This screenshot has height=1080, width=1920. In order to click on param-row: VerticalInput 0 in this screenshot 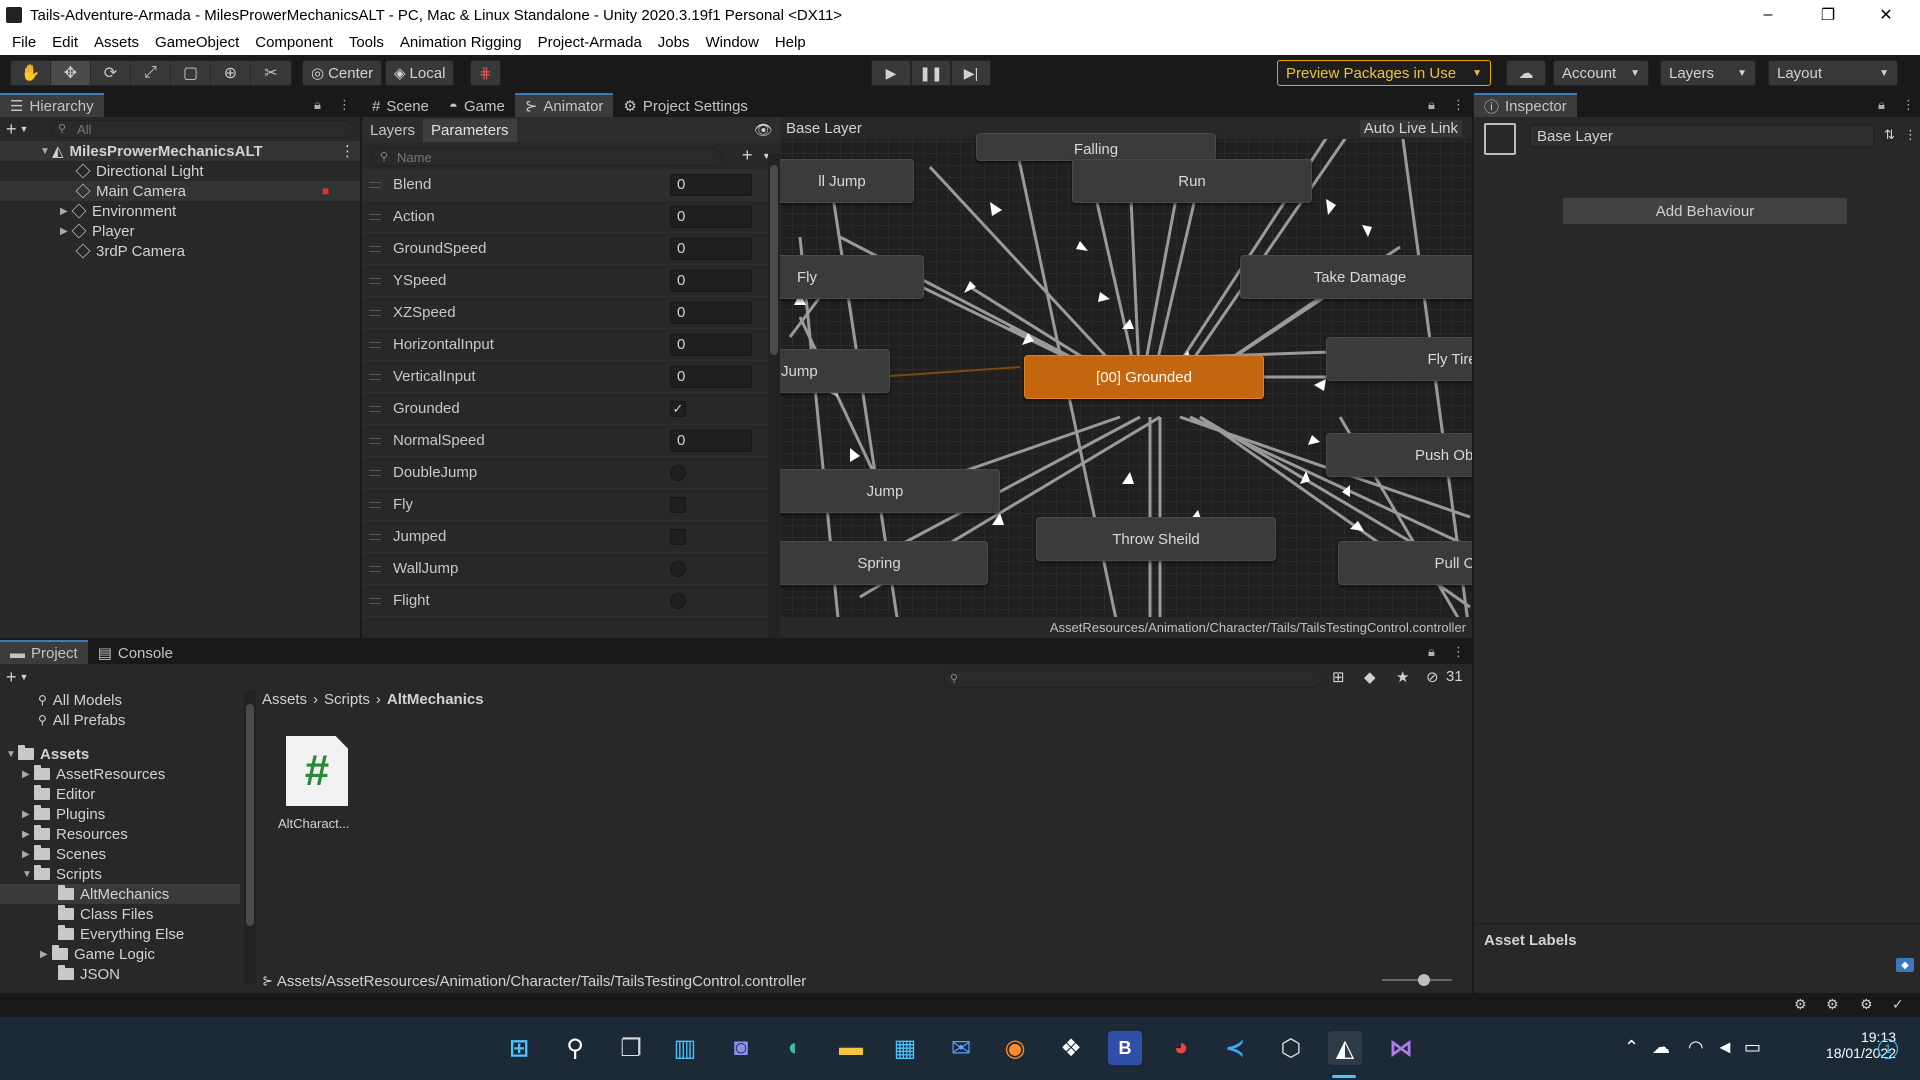, I will do `click(565, 377)`.